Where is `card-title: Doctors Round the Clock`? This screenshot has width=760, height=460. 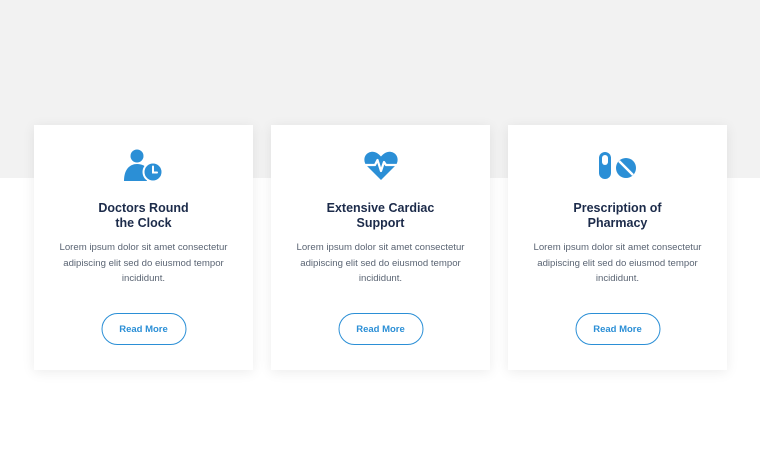 card-title: Doctors Round the Clock is located at coordinates (143, 215).